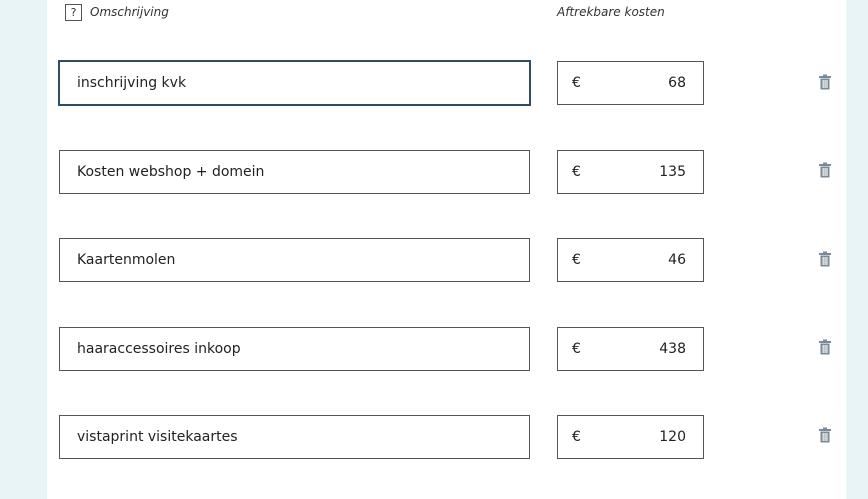 This screenshot has width=868, height=499. Describe the element at coordinates (672, 349) in the screenshot. I see `amount-value: 438` at that location.